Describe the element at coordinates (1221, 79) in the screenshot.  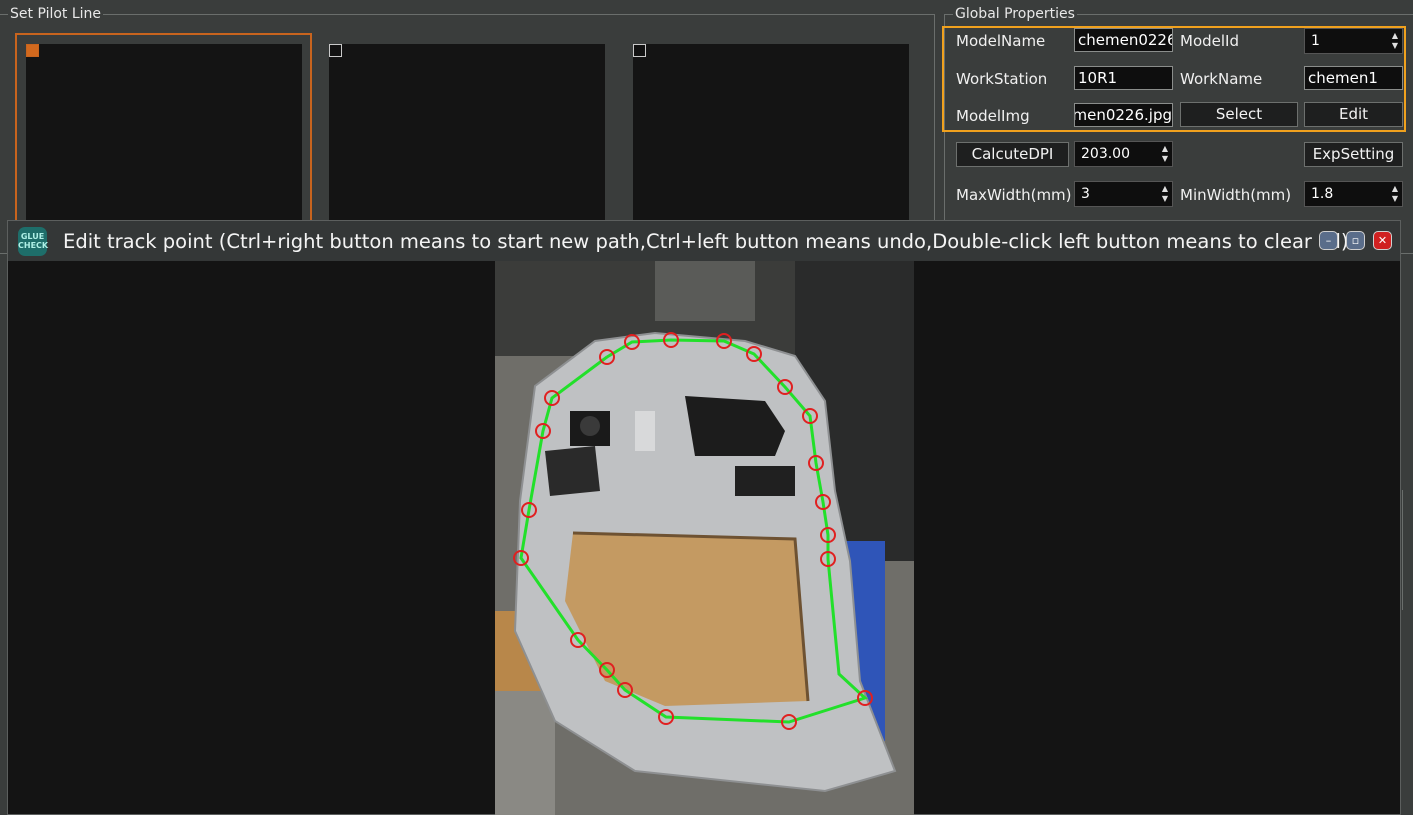
I see `work-name-label: WorkName` at that location.